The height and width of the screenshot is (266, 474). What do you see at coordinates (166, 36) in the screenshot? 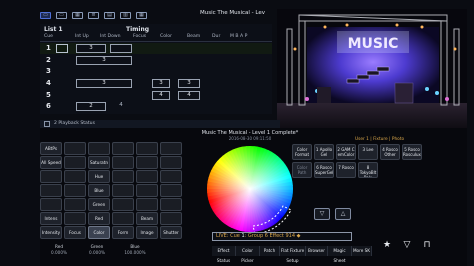
I see `col-header-color: Color` at bounding box center [166, 36].